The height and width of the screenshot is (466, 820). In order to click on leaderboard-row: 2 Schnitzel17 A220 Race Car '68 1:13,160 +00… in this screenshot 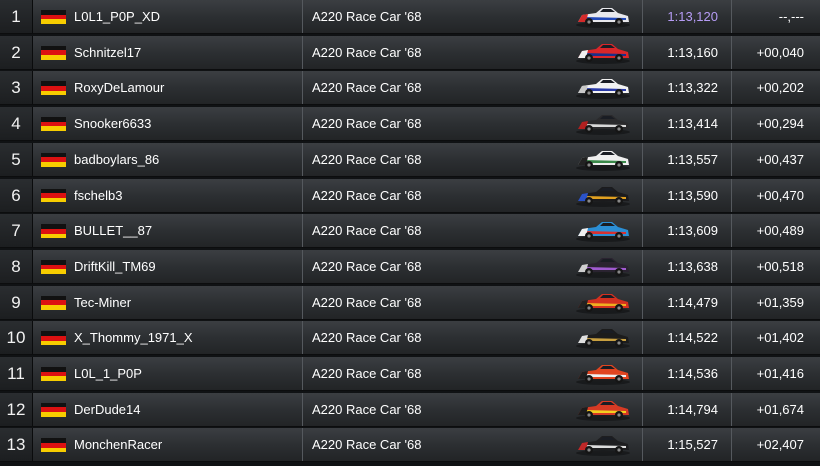, I will do `click(410, 52)`.